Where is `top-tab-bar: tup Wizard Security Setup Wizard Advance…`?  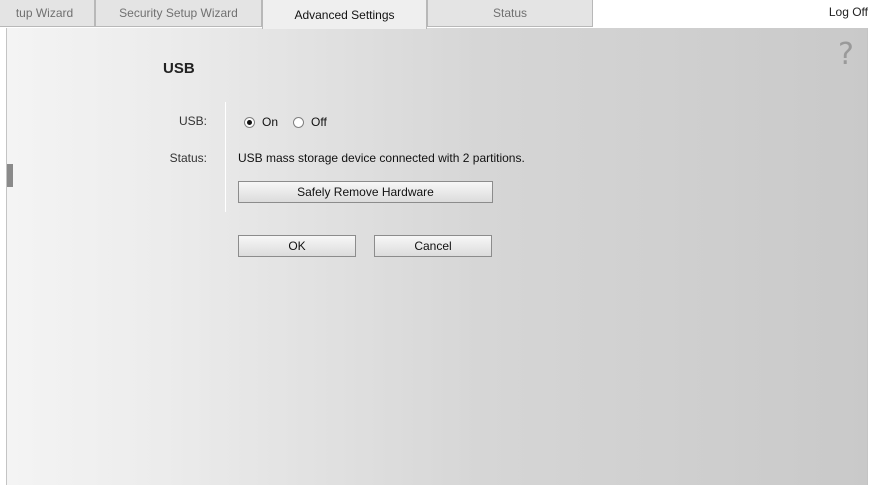 top-tab-bar: tup Wizard Security Setup Wizard Advance… is located at coordinates (437, 14).